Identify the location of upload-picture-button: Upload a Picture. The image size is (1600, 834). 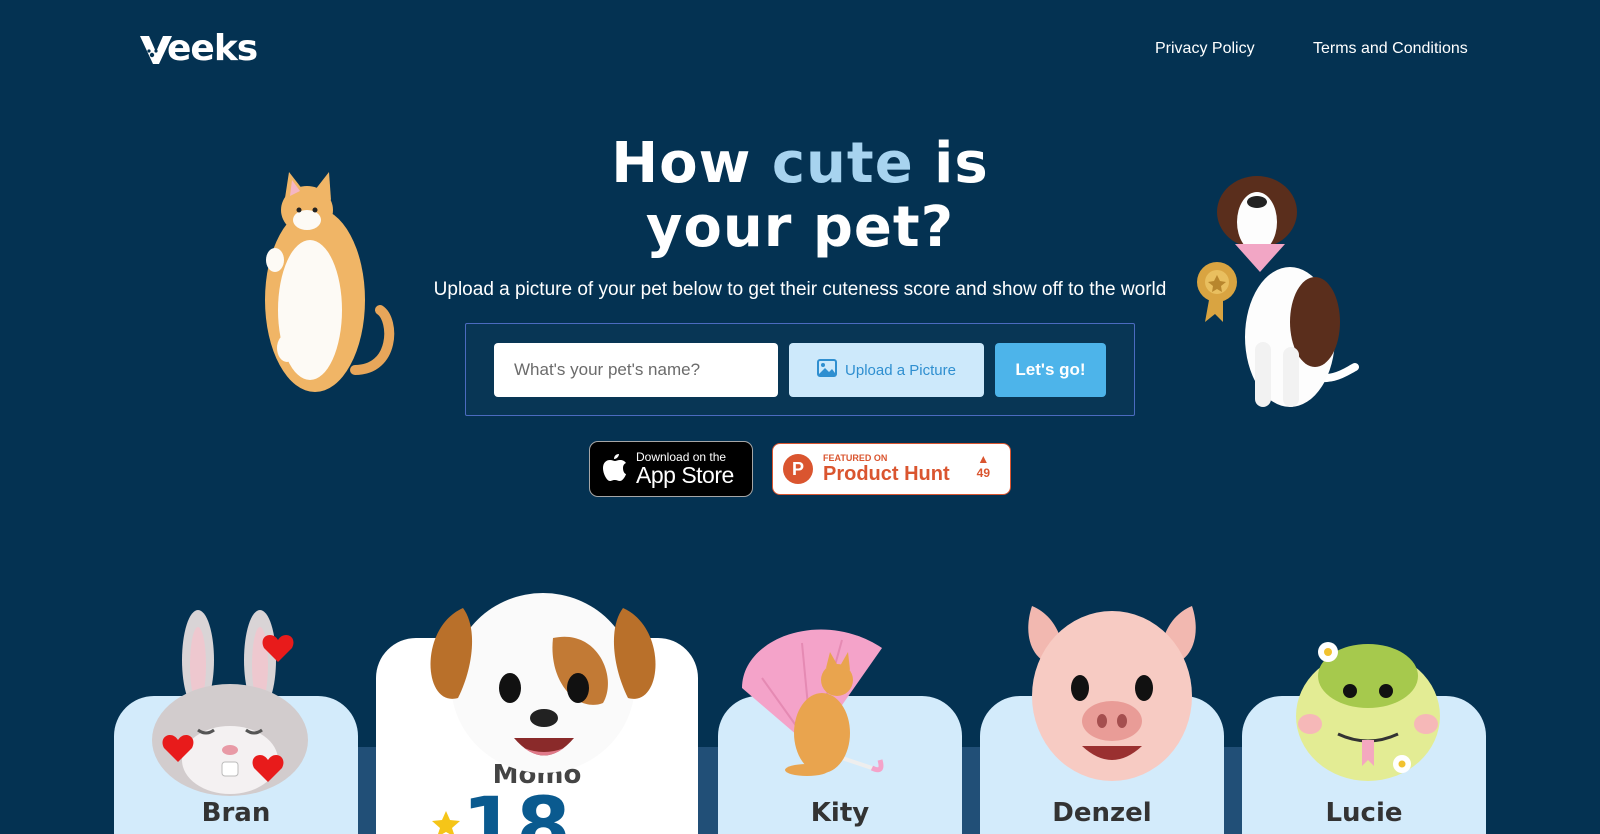
(886, 370).